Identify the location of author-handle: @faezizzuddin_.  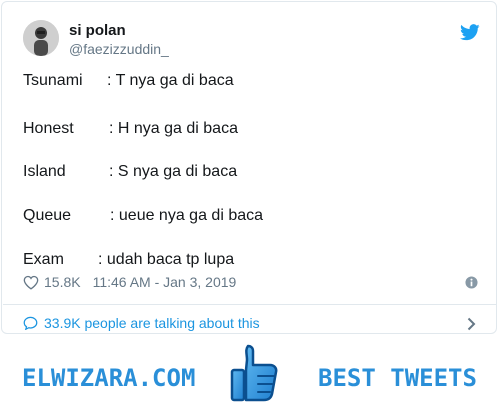
(119, 49).